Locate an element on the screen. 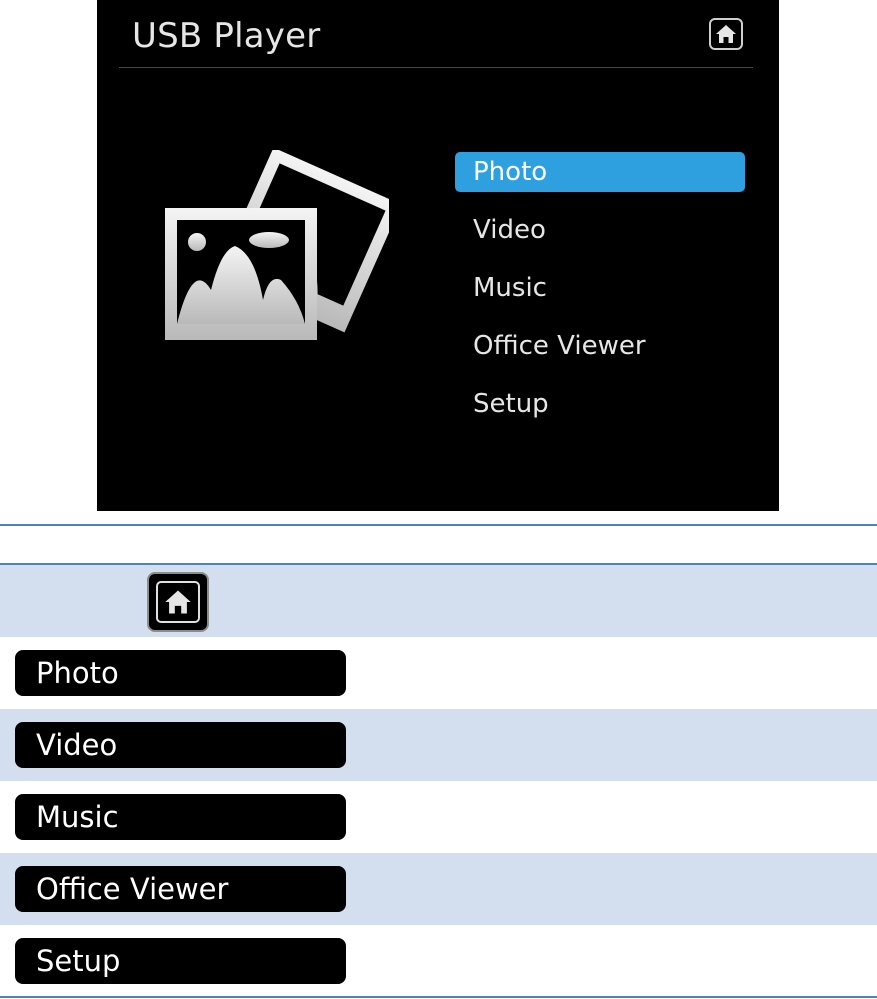  menu-item-video: Video is located at coordinates (600, 230).